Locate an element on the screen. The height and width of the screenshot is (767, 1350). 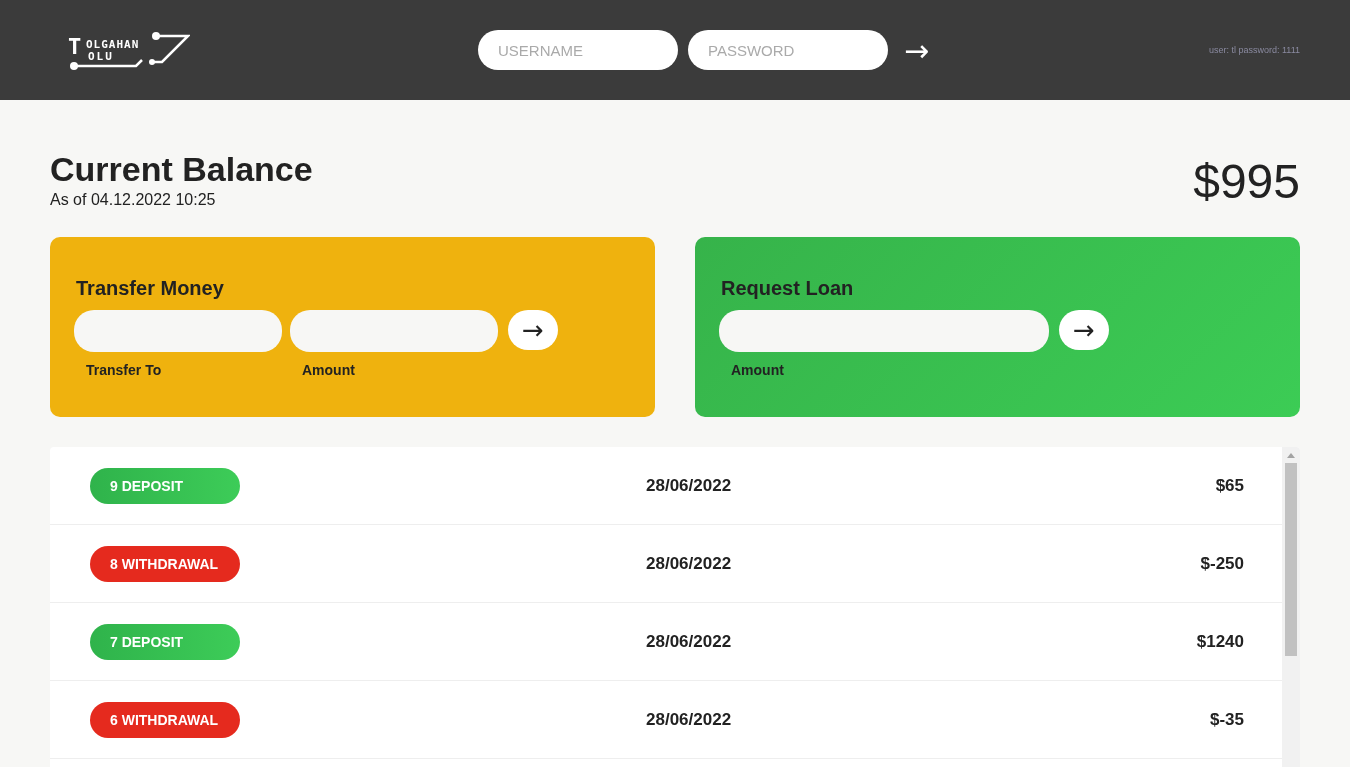
scroll-up-icon is located at coordinates (1291, 455).